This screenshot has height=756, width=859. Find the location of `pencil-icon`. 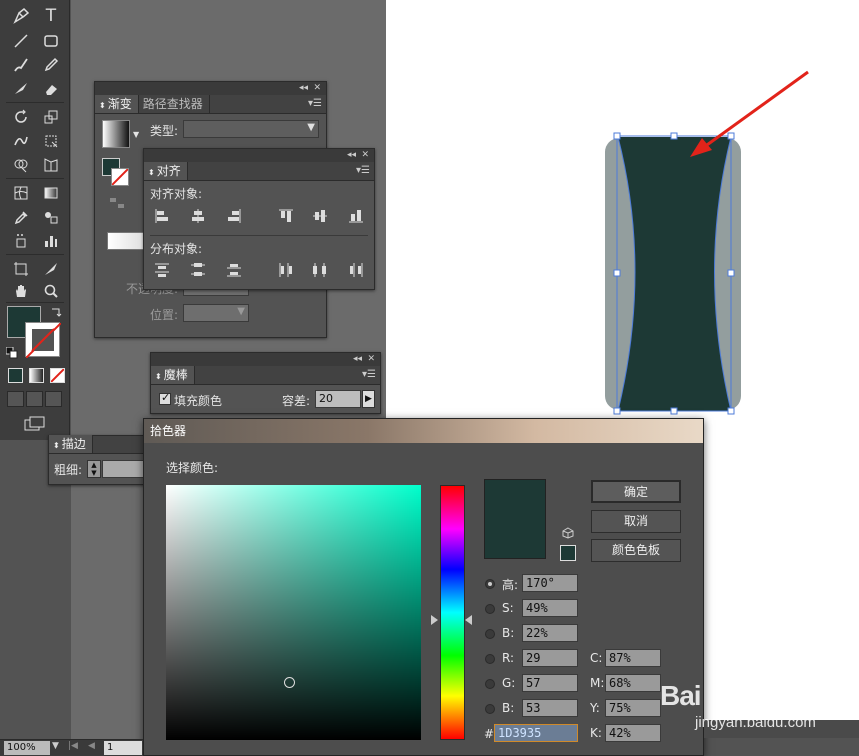

pencil-icon is located at coordinates (51, 65).